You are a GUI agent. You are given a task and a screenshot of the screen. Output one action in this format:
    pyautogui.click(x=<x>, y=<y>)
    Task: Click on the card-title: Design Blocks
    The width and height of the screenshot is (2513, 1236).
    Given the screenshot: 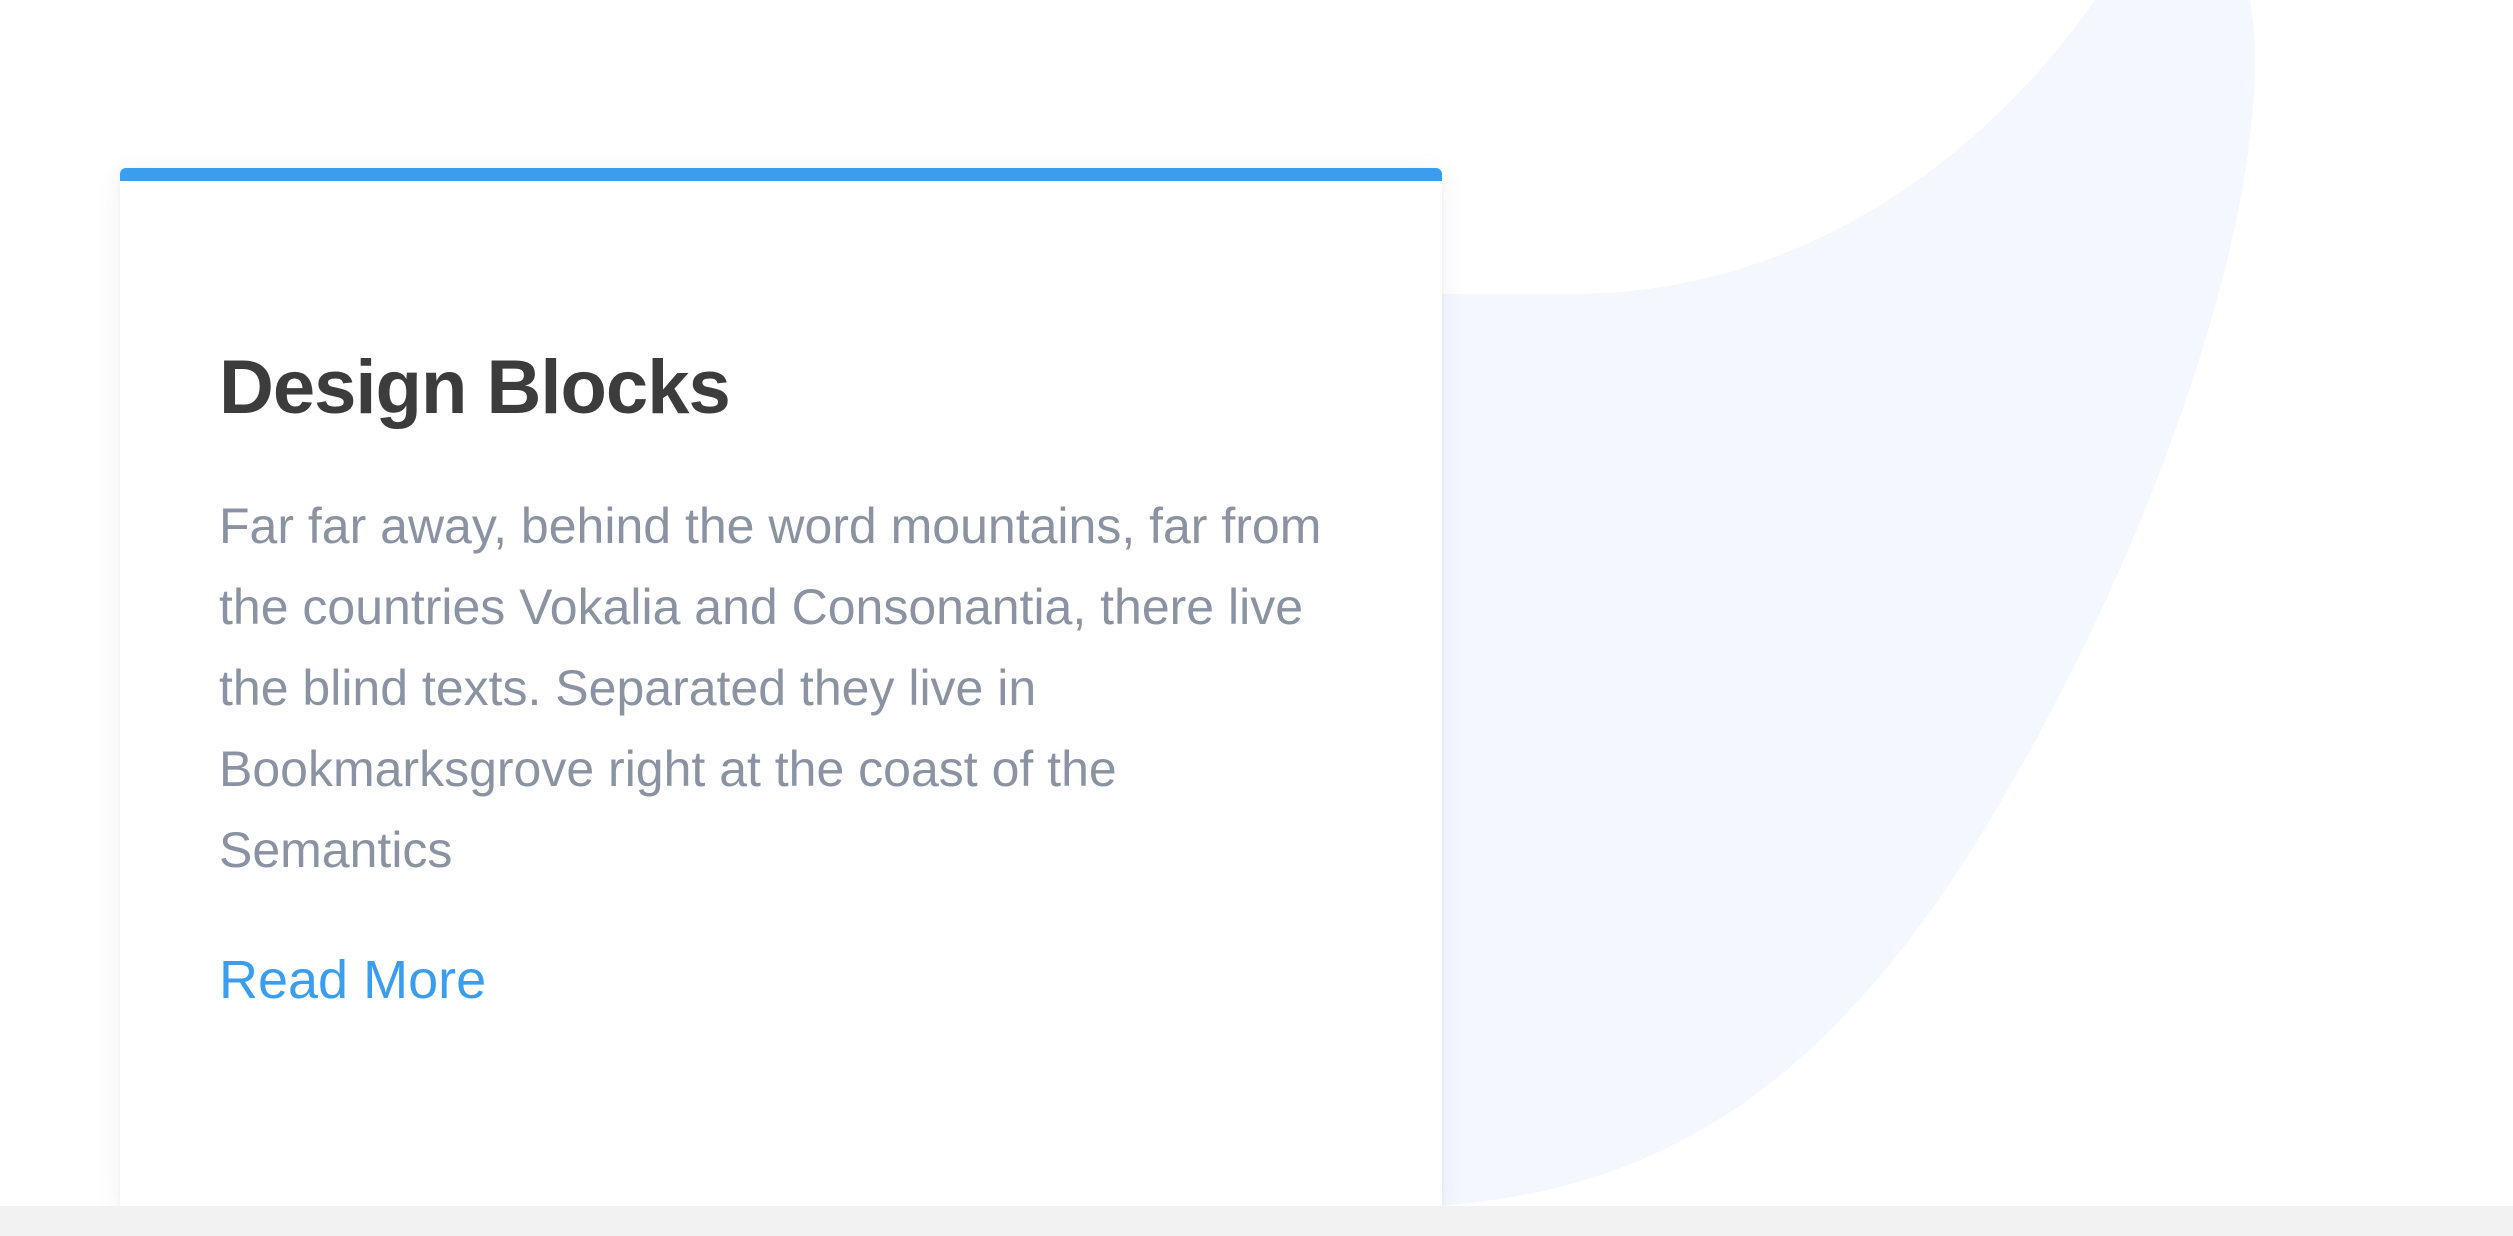 What is the action you would take?
    pyautogui.click(x=475, y=387)
    